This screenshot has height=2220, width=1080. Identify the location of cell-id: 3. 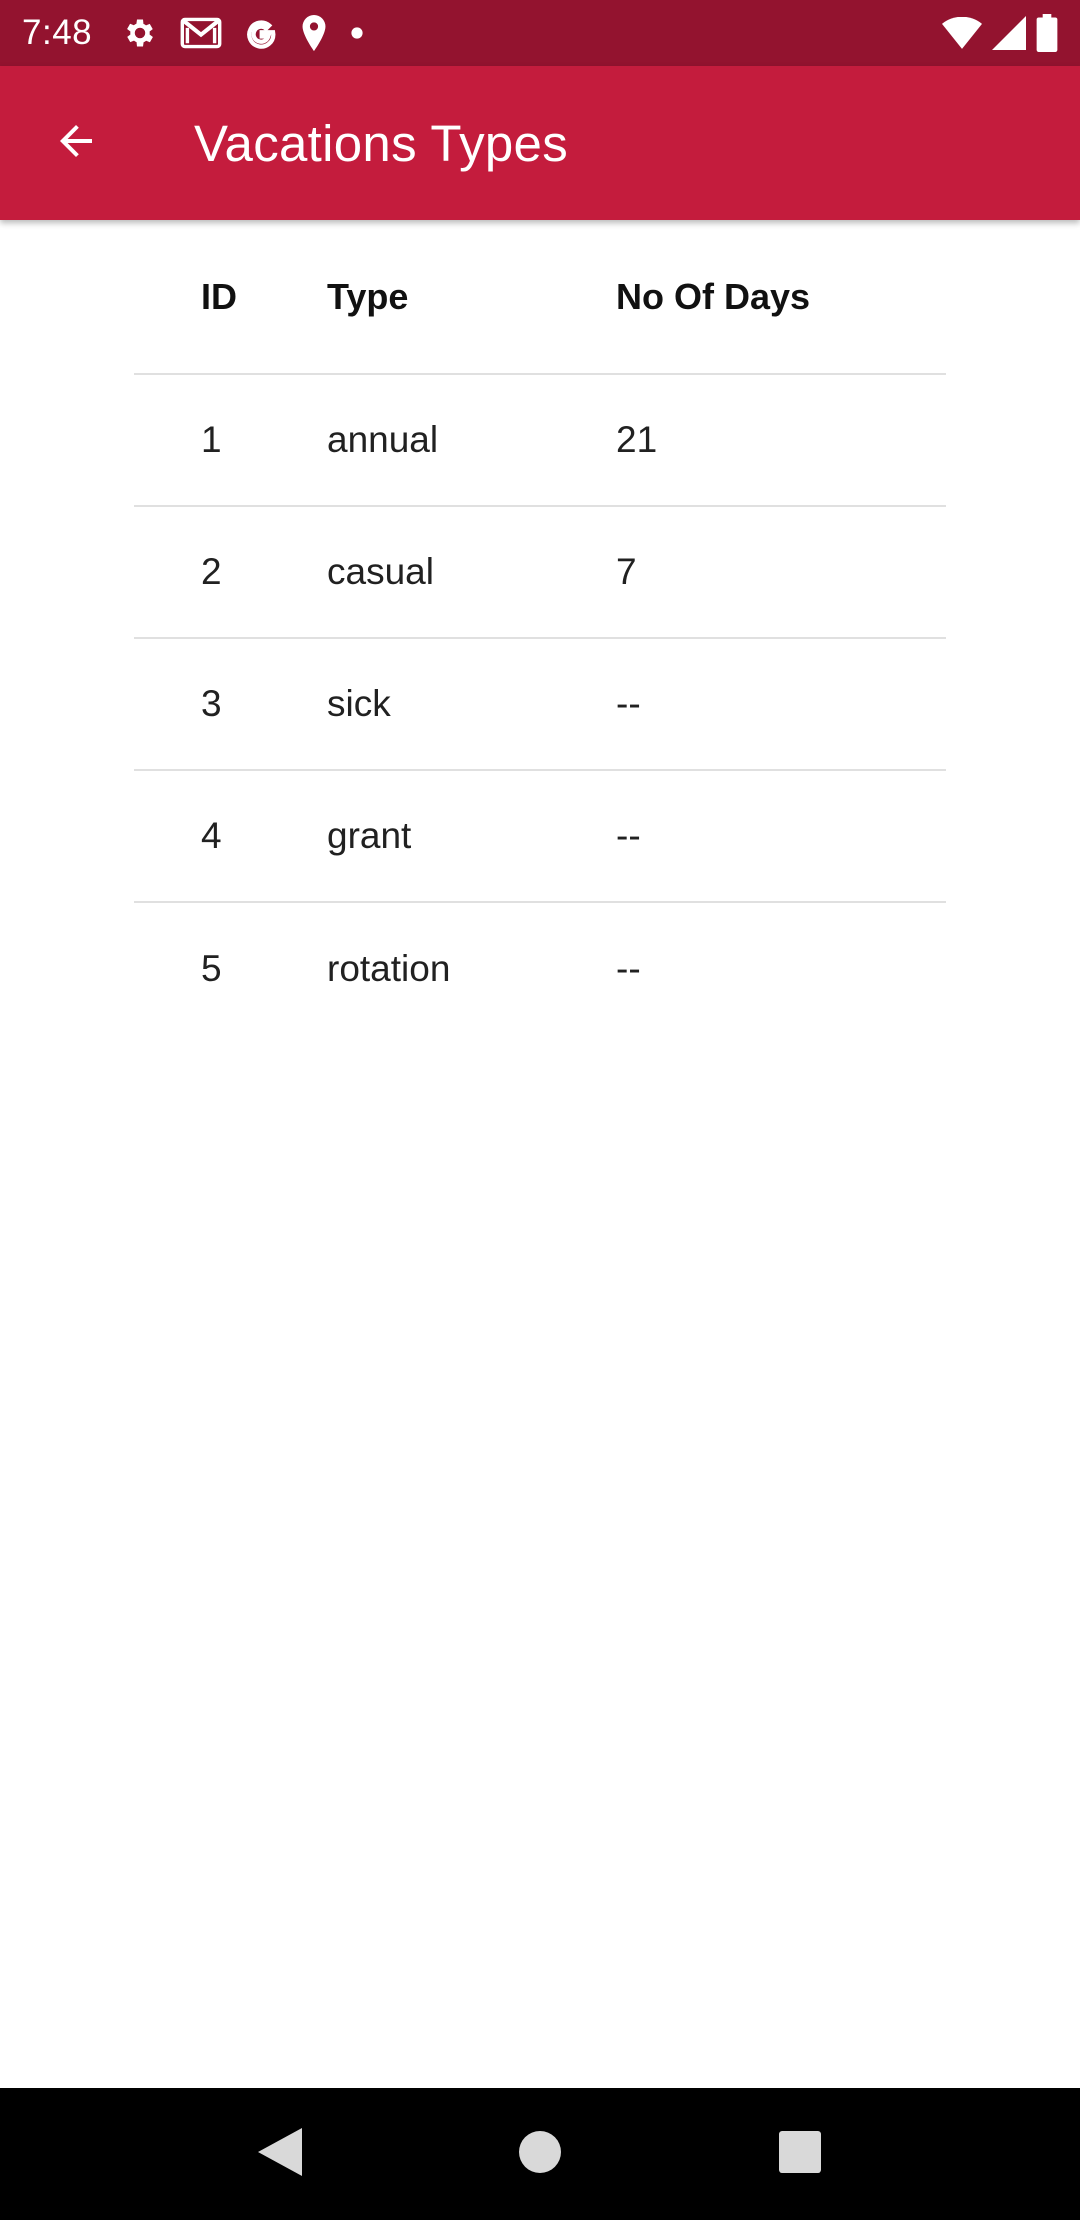
(211, 703).